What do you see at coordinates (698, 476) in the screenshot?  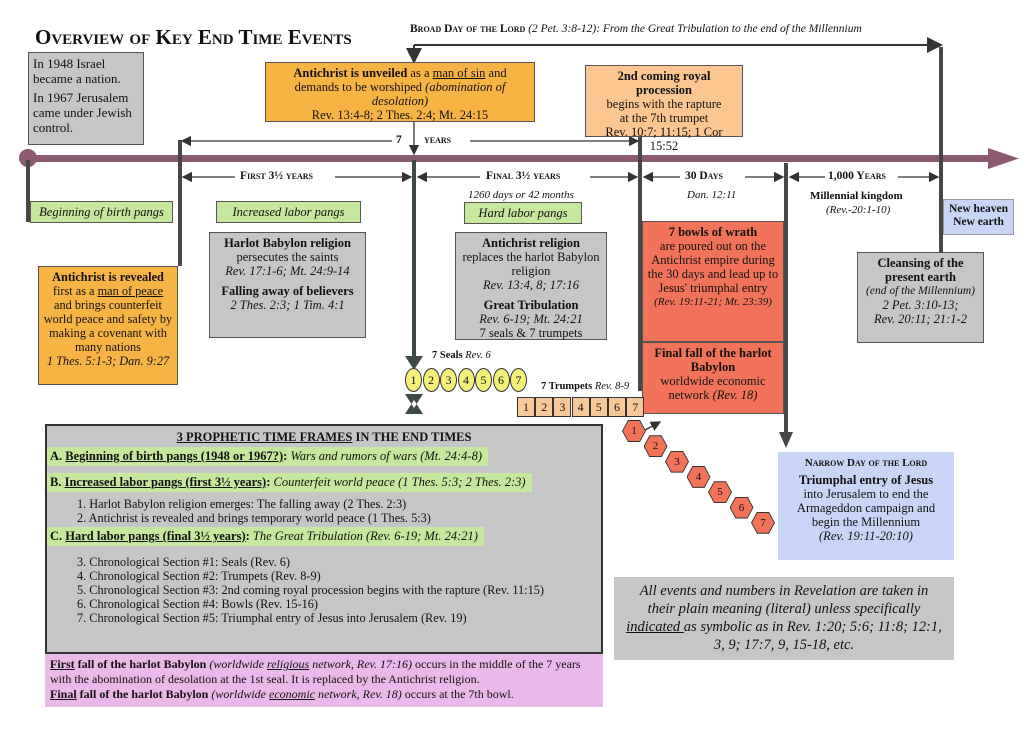 I see `bowl-number: 4` at bounding box center [698, 476].